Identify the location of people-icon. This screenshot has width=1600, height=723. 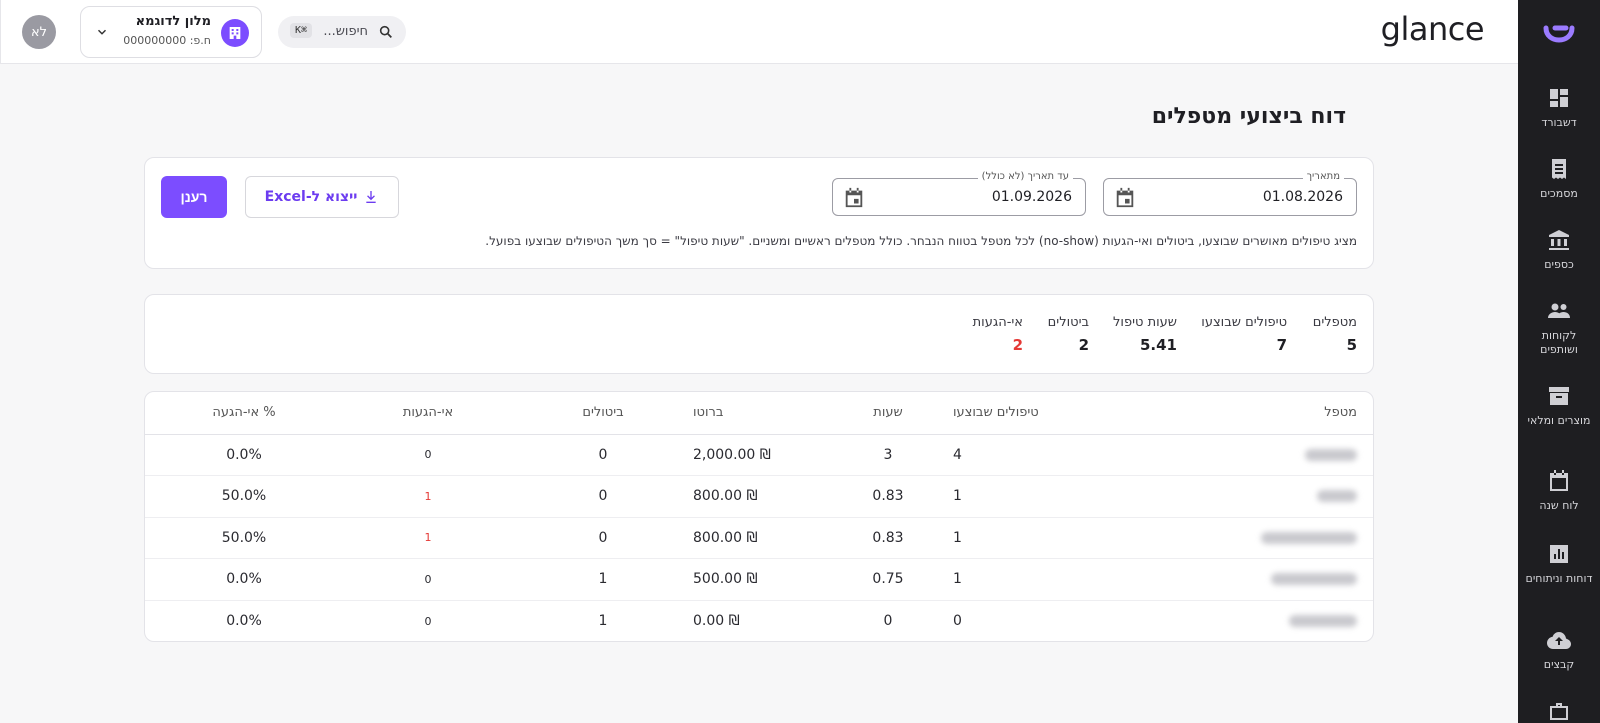
(1559, 310).